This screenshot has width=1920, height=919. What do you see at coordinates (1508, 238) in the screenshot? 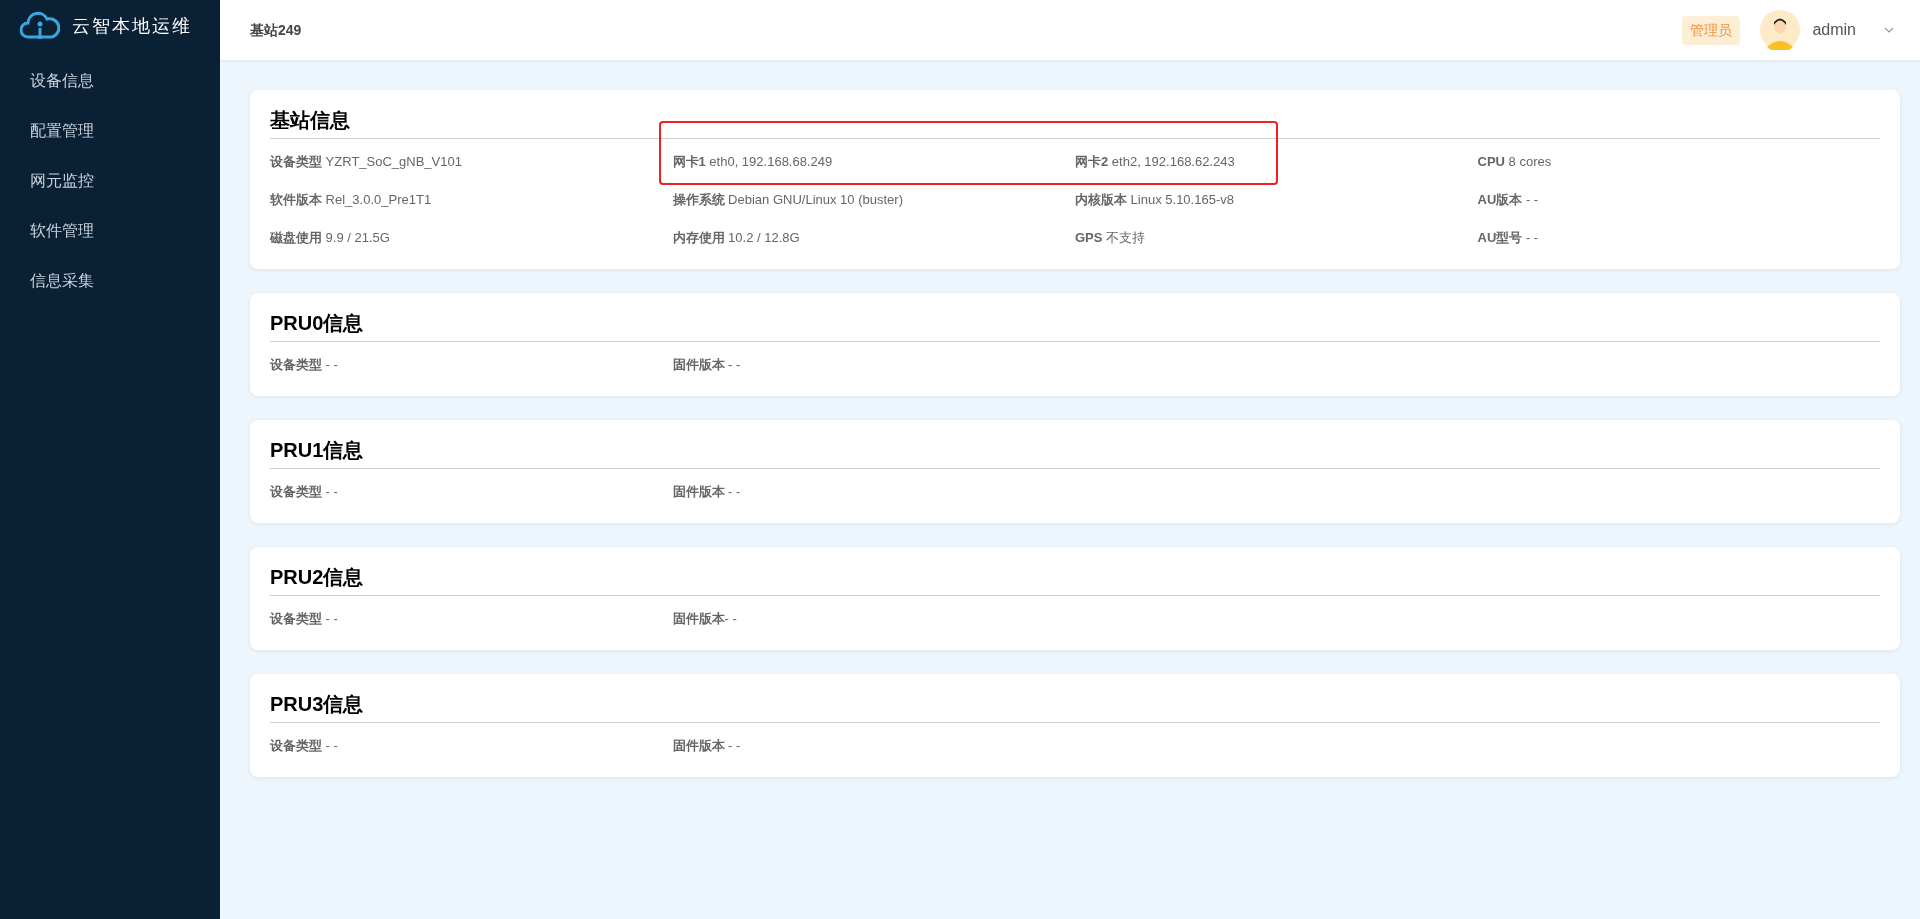
I see `info-field: AU型号 - -` at bounding box center [1508, 238].